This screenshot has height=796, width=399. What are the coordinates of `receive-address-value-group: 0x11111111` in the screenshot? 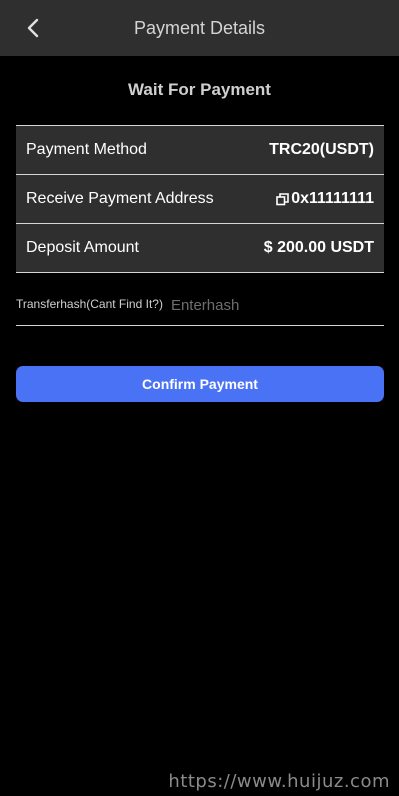 It's located at (325, 199).